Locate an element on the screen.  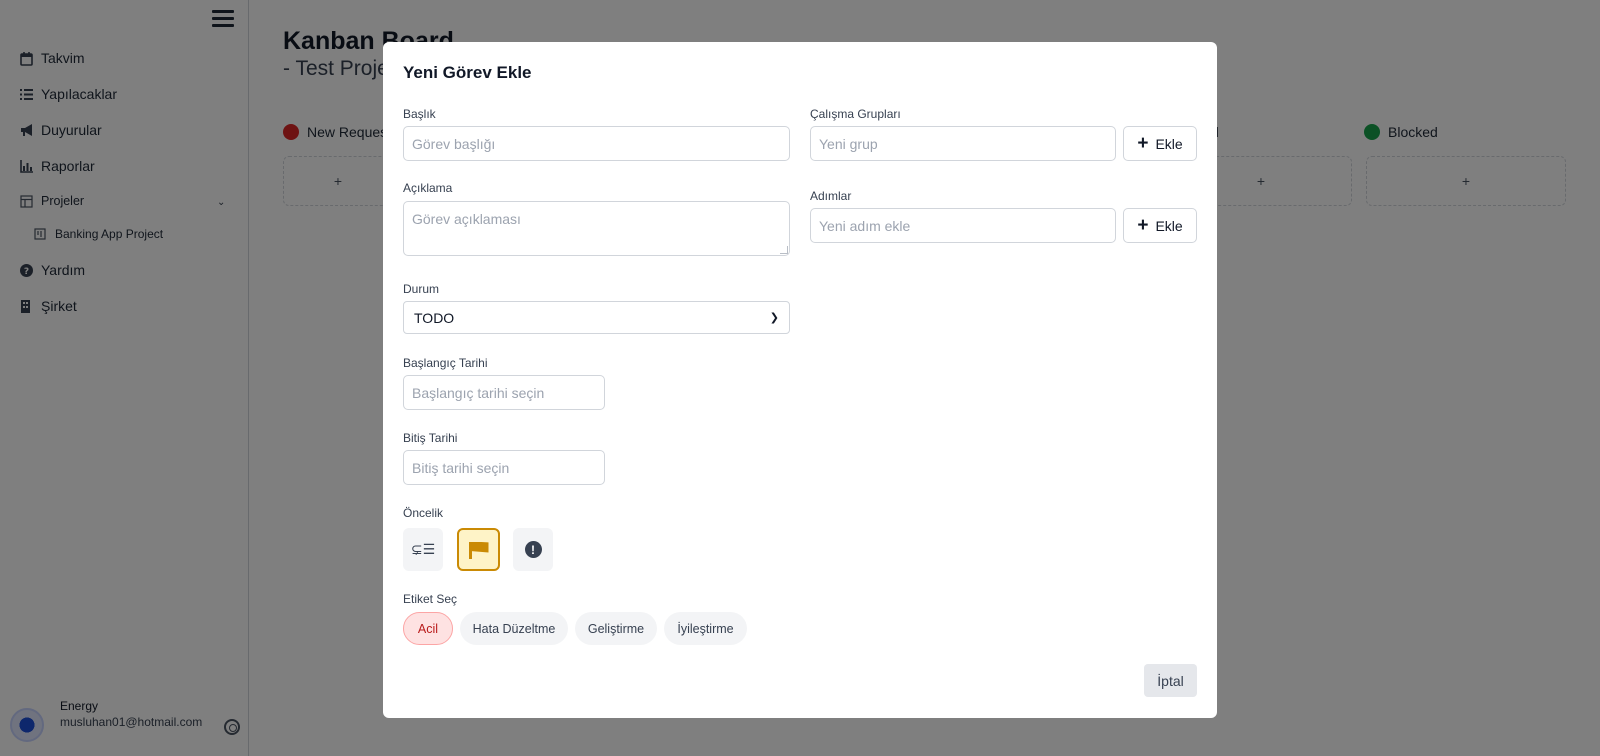
exclamation-icon: ! is located at coordinates (533, 549).